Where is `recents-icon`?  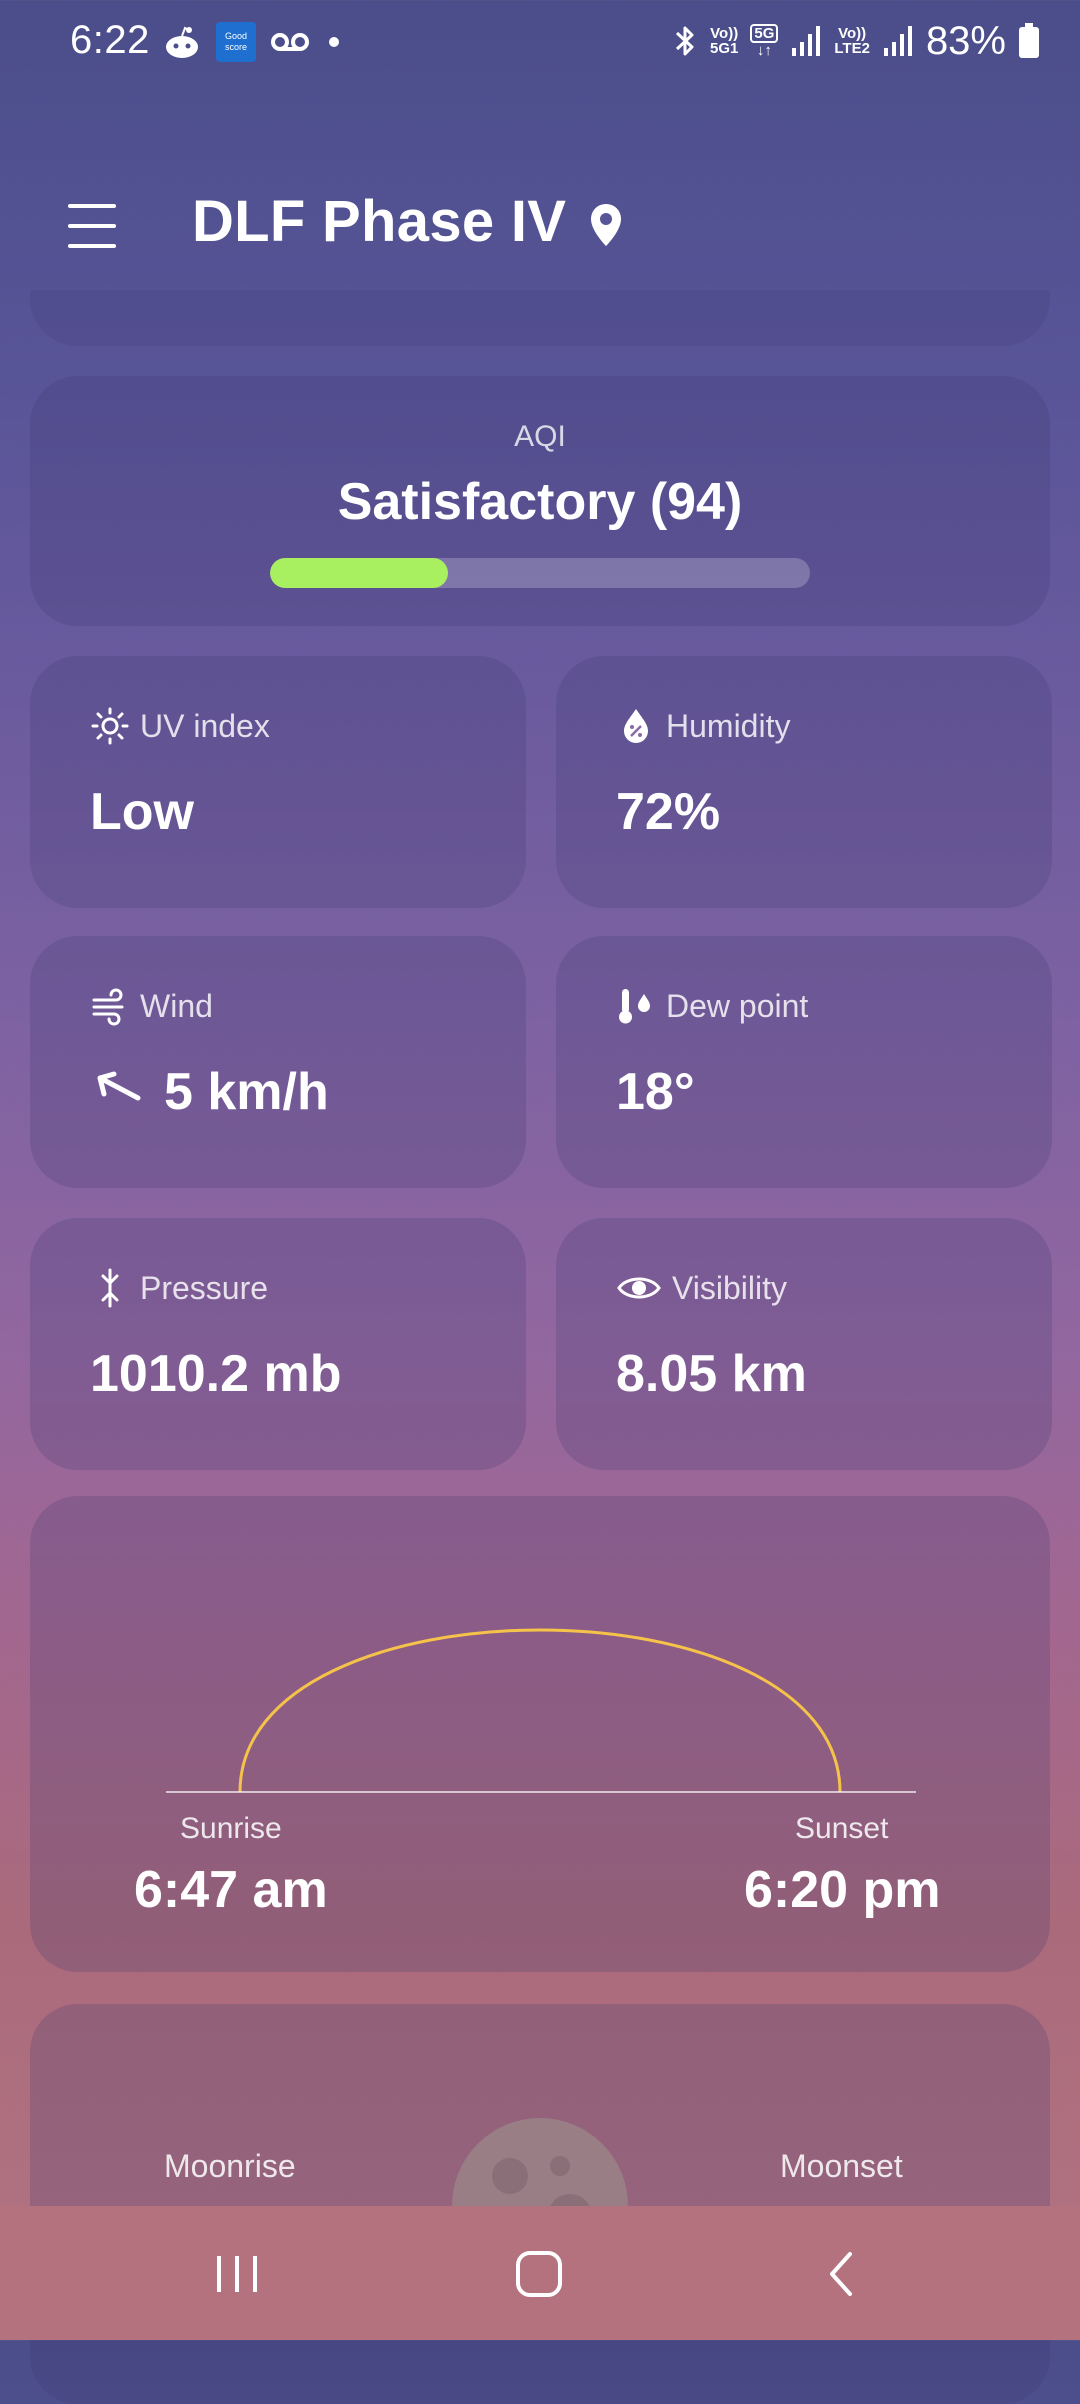 recents-icon is located at coordinates (237, 2274).